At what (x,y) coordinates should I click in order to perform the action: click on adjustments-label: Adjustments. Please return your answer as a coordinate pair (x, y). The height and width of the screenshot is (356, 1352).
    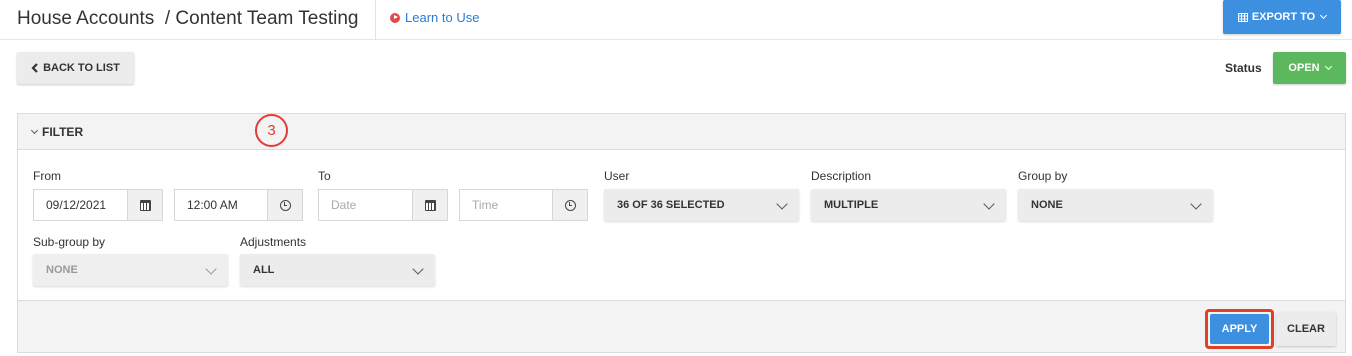
    Looking at the image, I should click on (273, 242).